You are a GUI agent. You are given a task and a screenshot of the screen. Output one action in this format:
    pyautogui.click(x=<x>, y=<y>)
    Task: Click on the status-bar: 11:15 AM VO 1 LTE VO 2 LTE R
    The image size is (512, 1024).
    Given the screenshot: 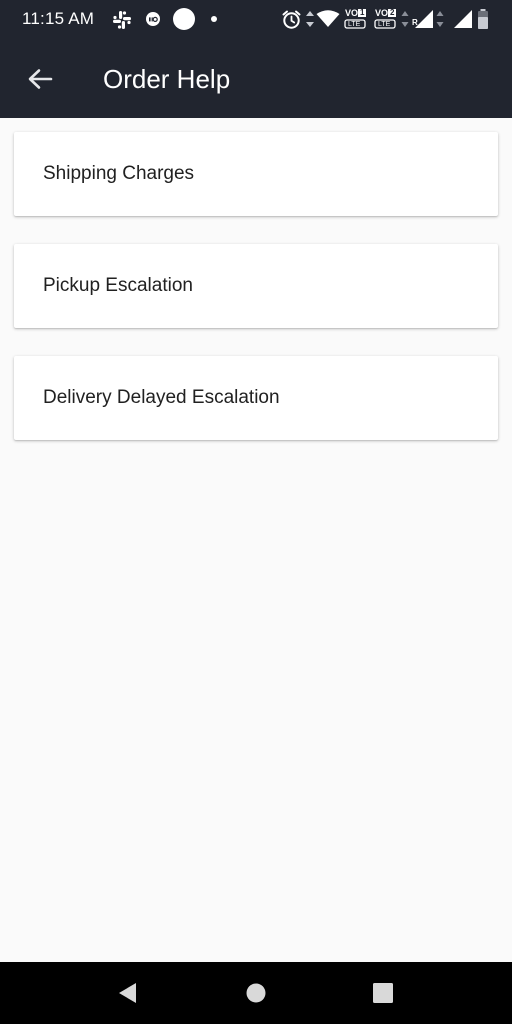 What is the action you would take?
    pyautogui.click(x=256, y=20)
    